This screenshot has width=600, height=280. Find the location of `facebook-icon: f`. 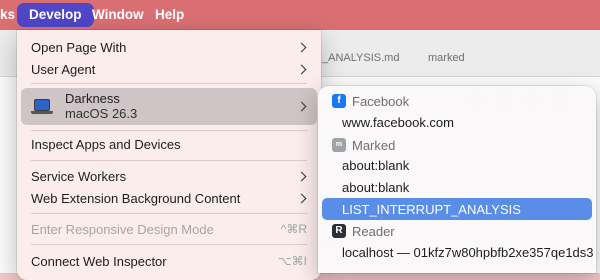

facebook-icon: f is located at coordinates (339, 101).